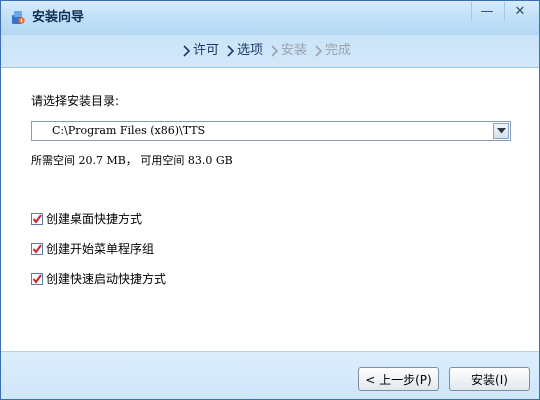  Describe the element at coordinates (210, 160) in the screenshot. I see `space-available-value: 83.0 GB` at that location.